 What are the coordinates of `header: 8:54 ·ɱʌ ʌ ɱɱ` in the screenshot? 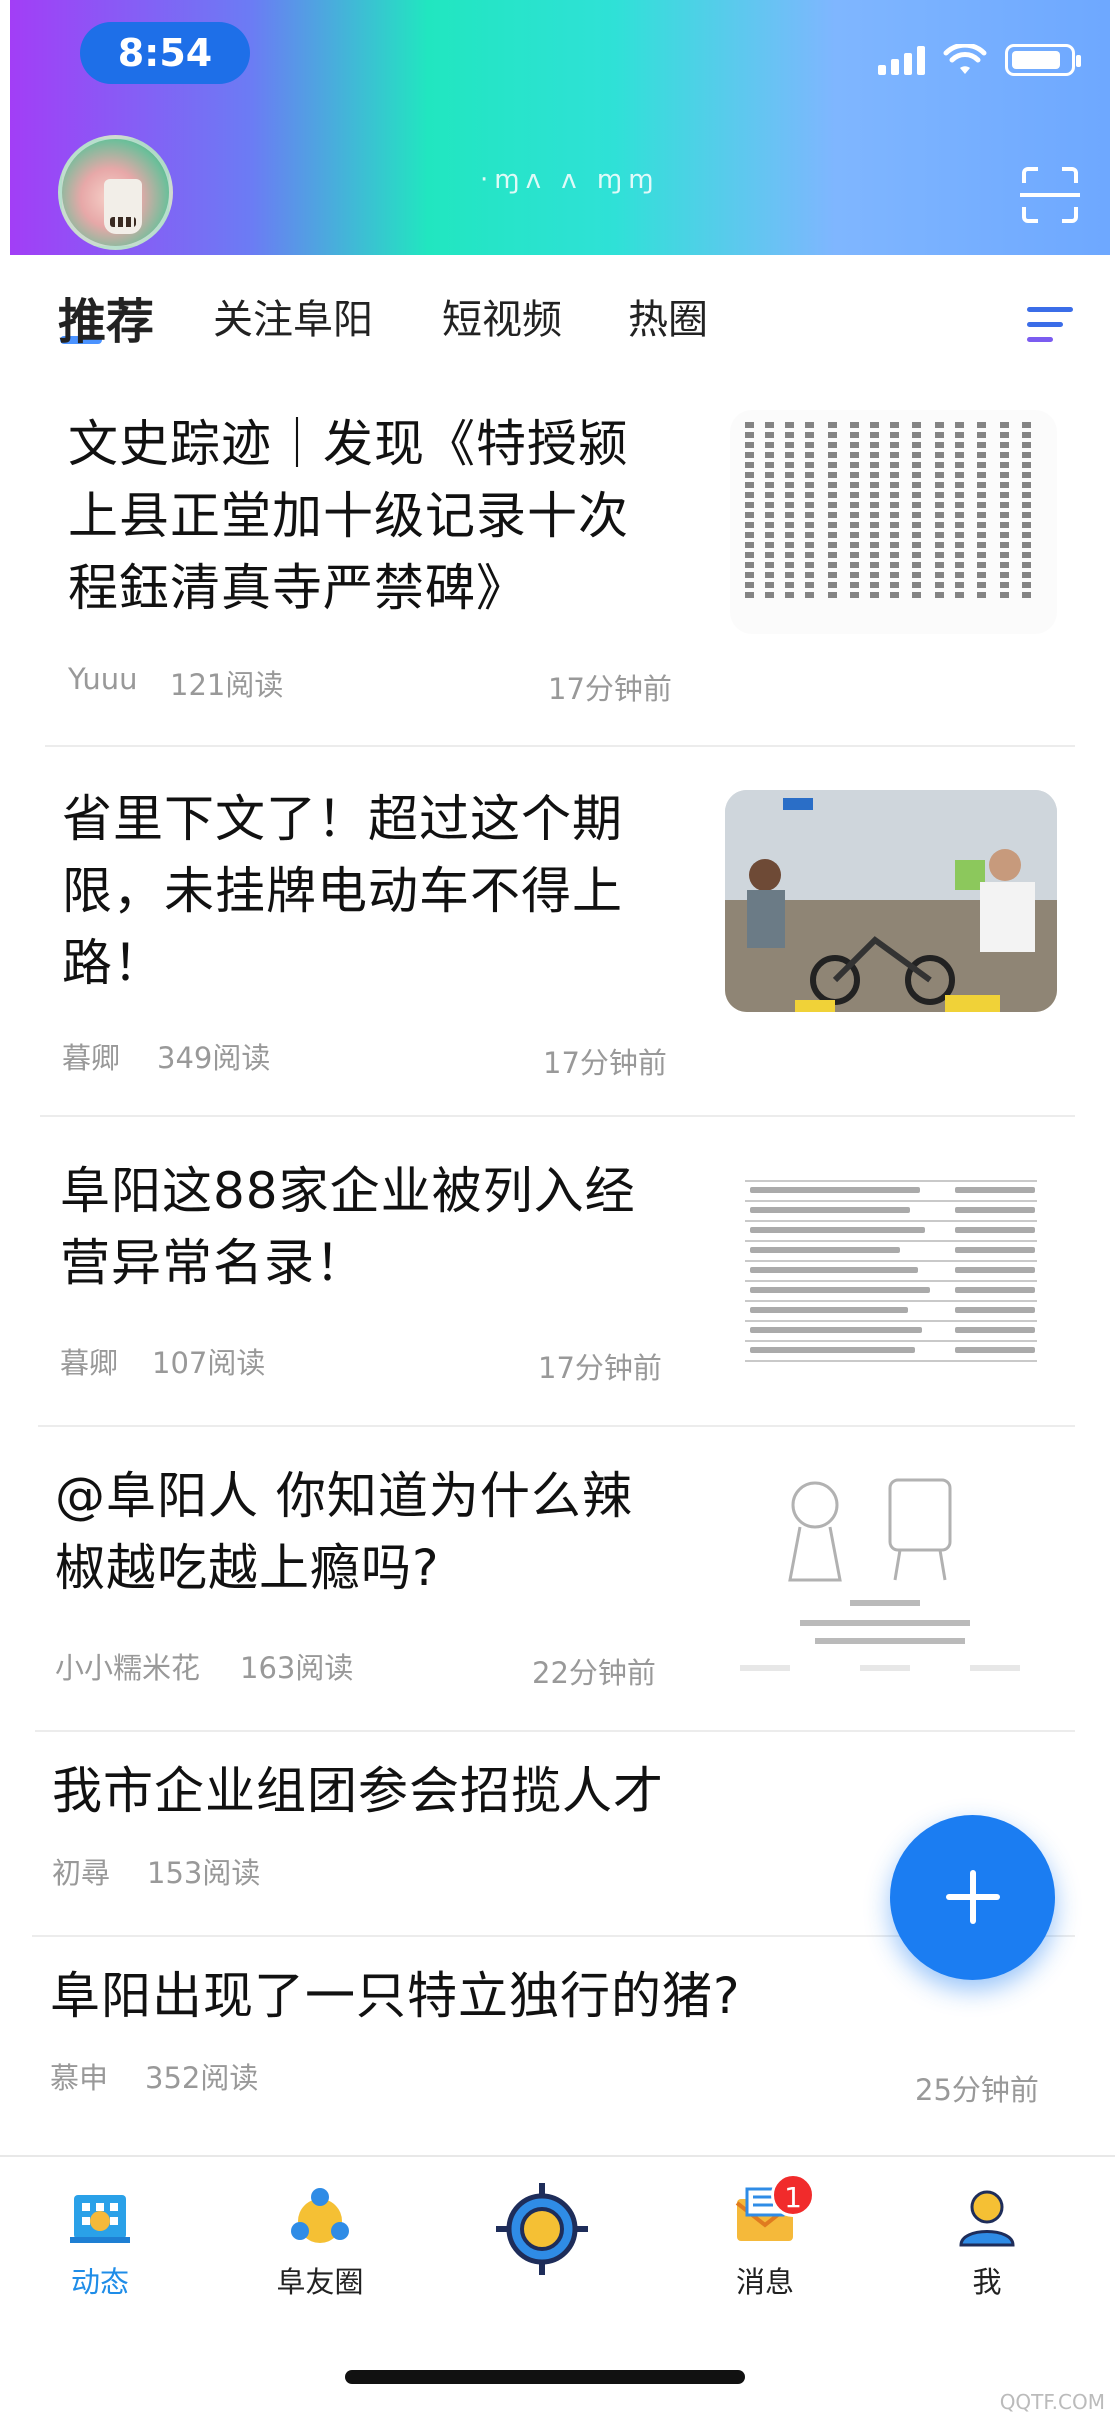 It's located at (560, 127).